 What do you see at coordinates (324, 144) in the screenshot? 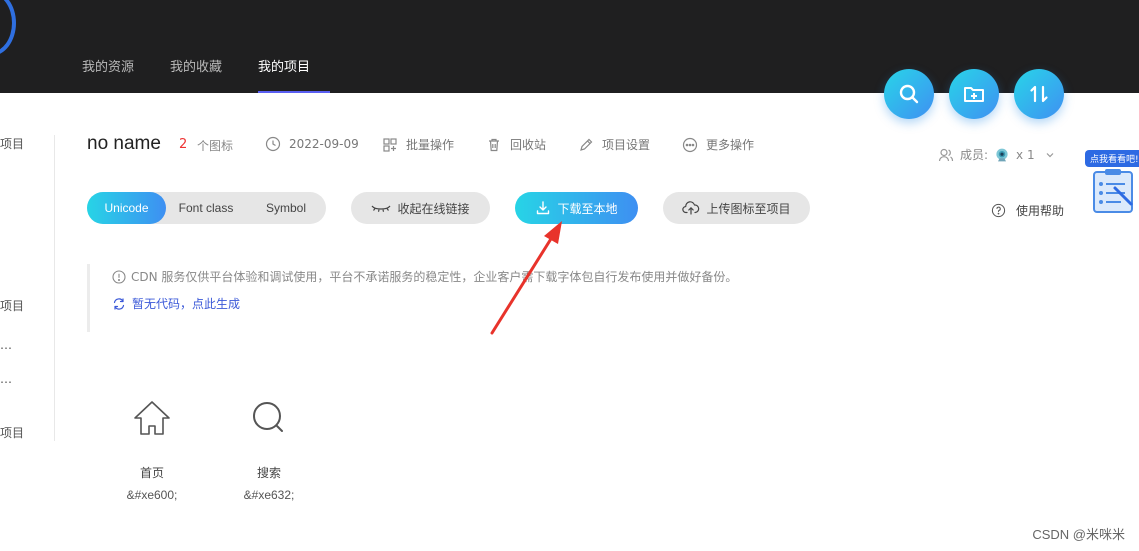
I see `project-date-text: 2022-09-09` at bounding box center [324, 144].